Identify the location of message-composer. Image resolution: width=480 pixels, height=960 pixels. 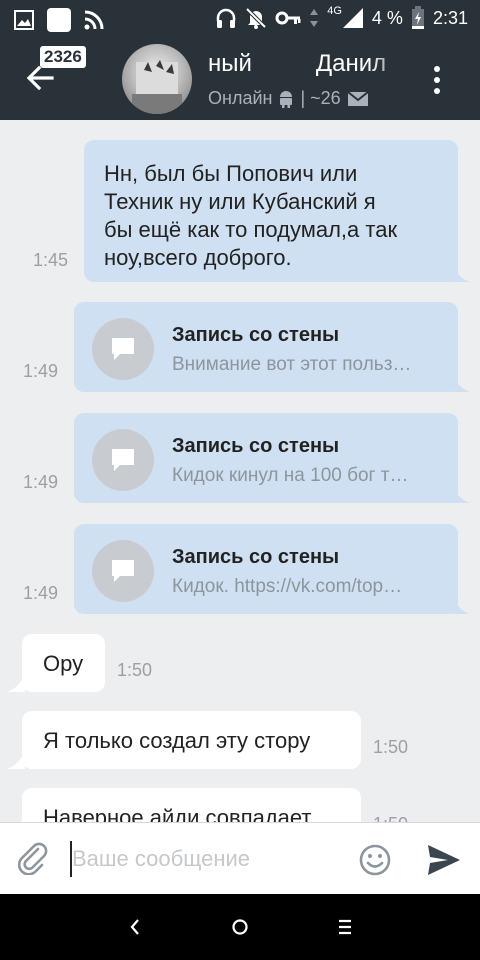
(240, 858).